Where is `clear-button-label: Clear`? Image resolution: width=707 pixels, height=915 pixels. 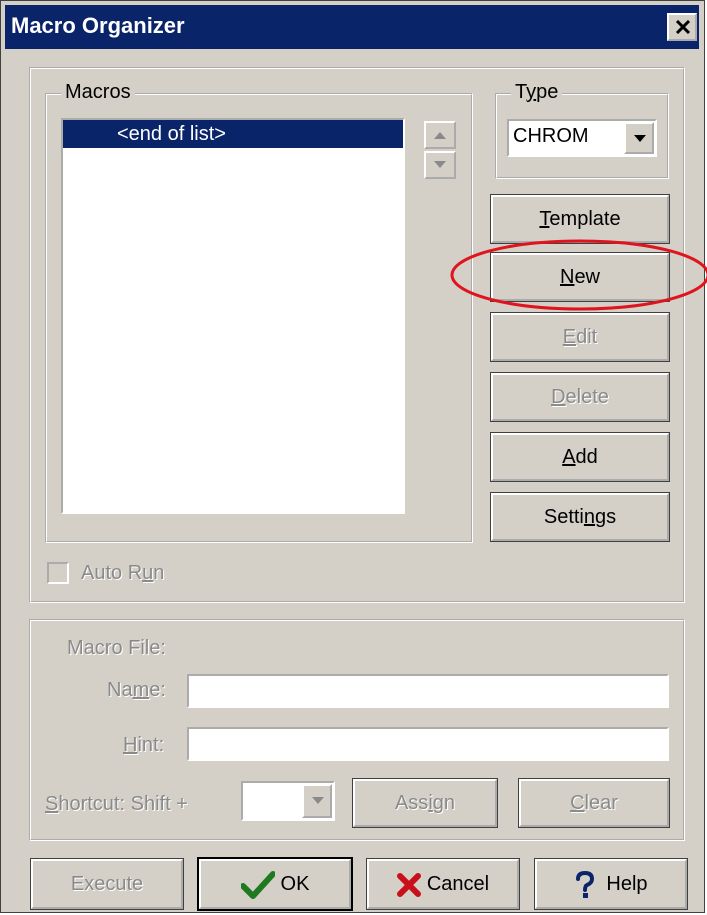 clear-button-label: Clear is located at coordinates (594, 803).